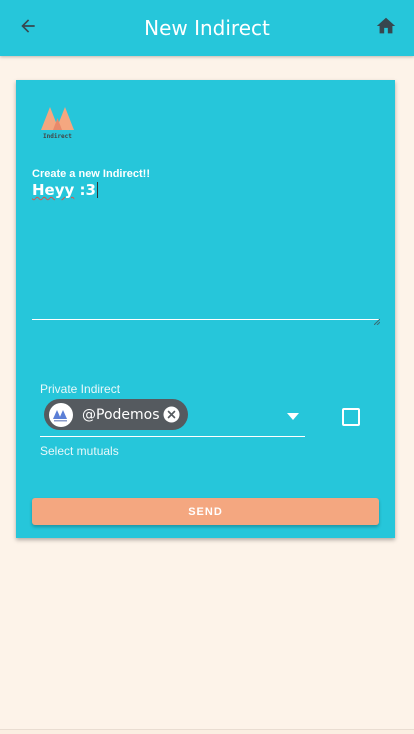  I want to click on logo-wordmark: Indirect, so click(57, 136).